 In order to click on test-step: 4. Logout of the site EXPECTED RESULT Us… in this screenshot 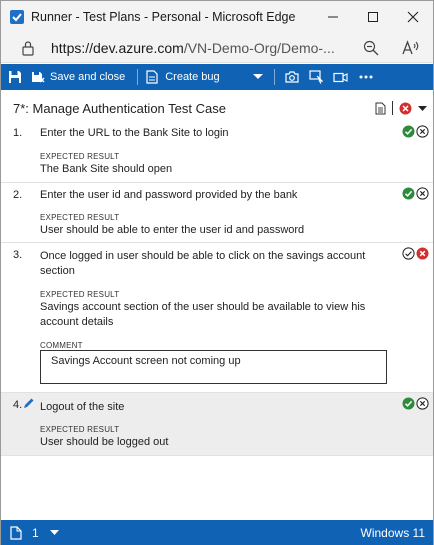, I will do `click(217, 424)`.